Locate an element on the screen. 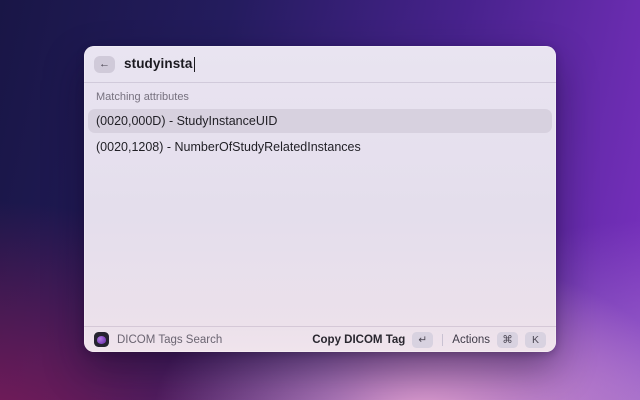 This screenshot has width=640, height=400. command-key-badge: ⌘ is located at coordinates (507, 339).